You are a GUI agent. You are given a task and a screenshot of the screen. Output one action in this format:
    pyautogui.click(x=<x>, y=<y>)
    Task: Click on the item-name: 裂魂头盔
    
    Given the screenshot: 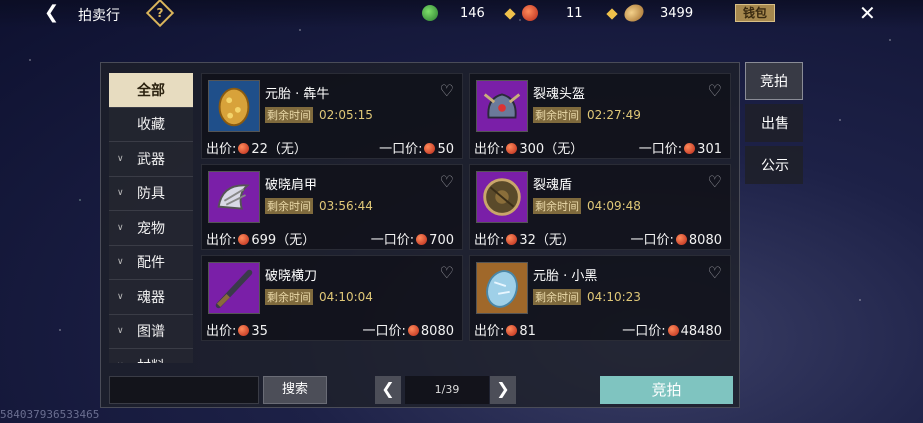 What is the action you would take?
    pyautogui.click(x=559, y=94)
    